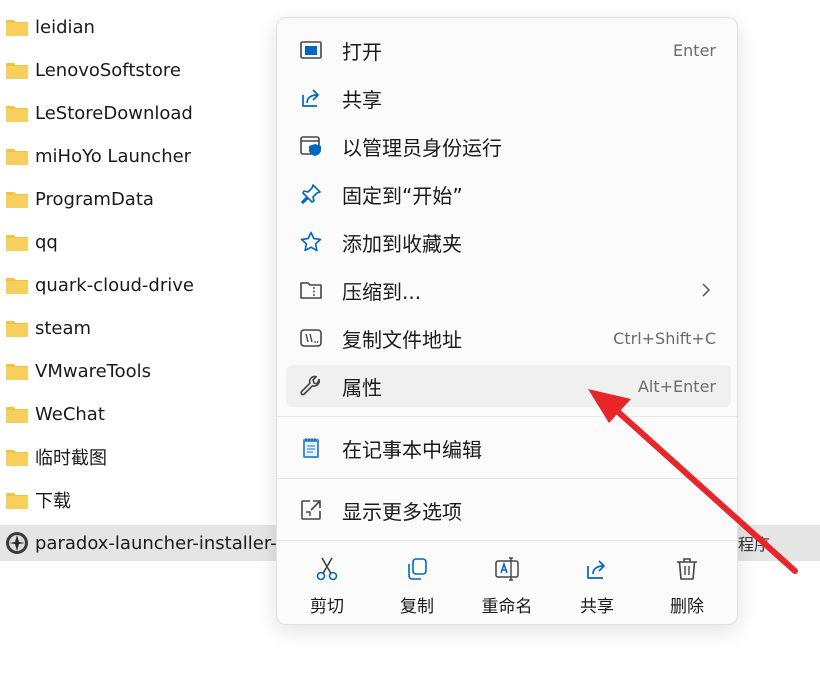 This screenshot has width=820, height=682. Describe the element at coordinates (71, 458) in the screenshot. I see `file-name: 临时截图` at that location.